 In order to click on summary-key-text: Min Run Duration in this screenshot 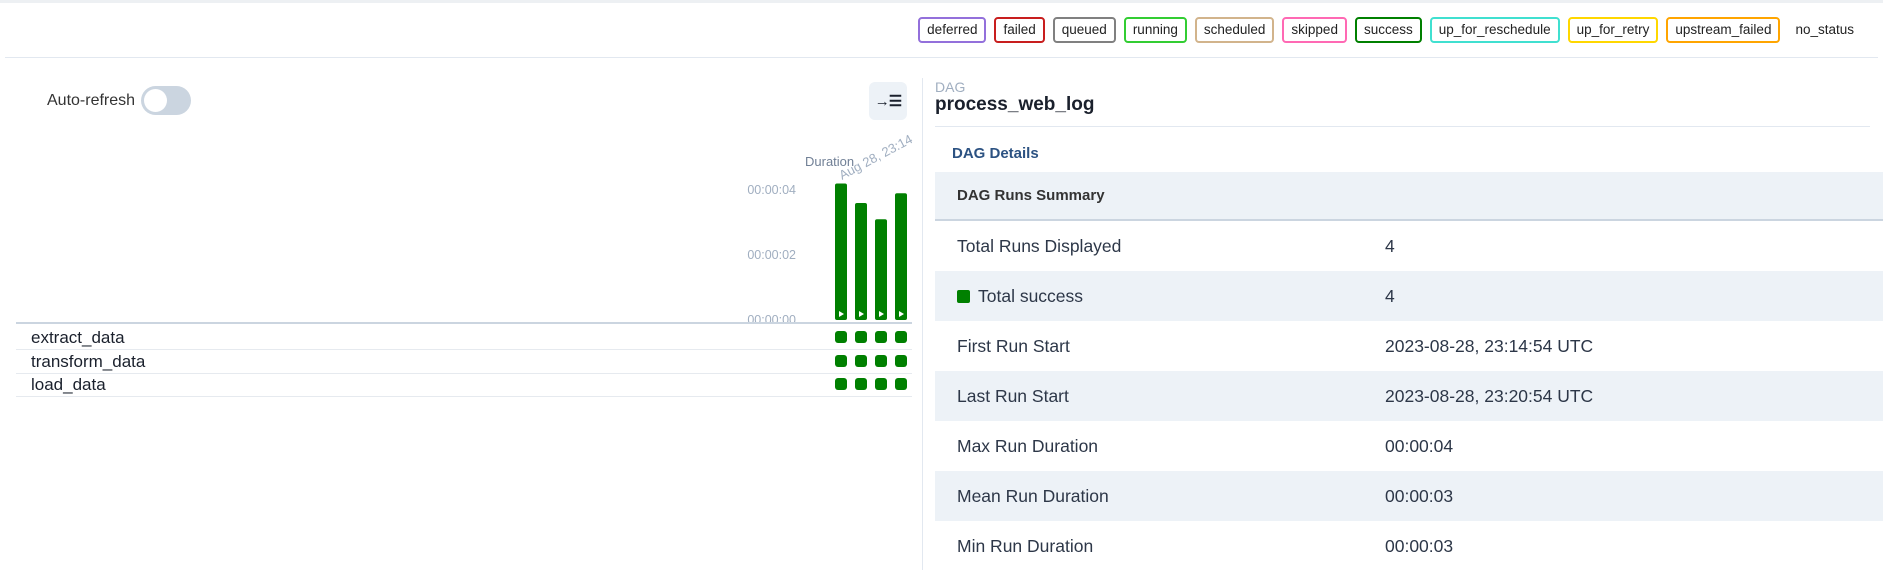, I will do `click(1025, 546)`.